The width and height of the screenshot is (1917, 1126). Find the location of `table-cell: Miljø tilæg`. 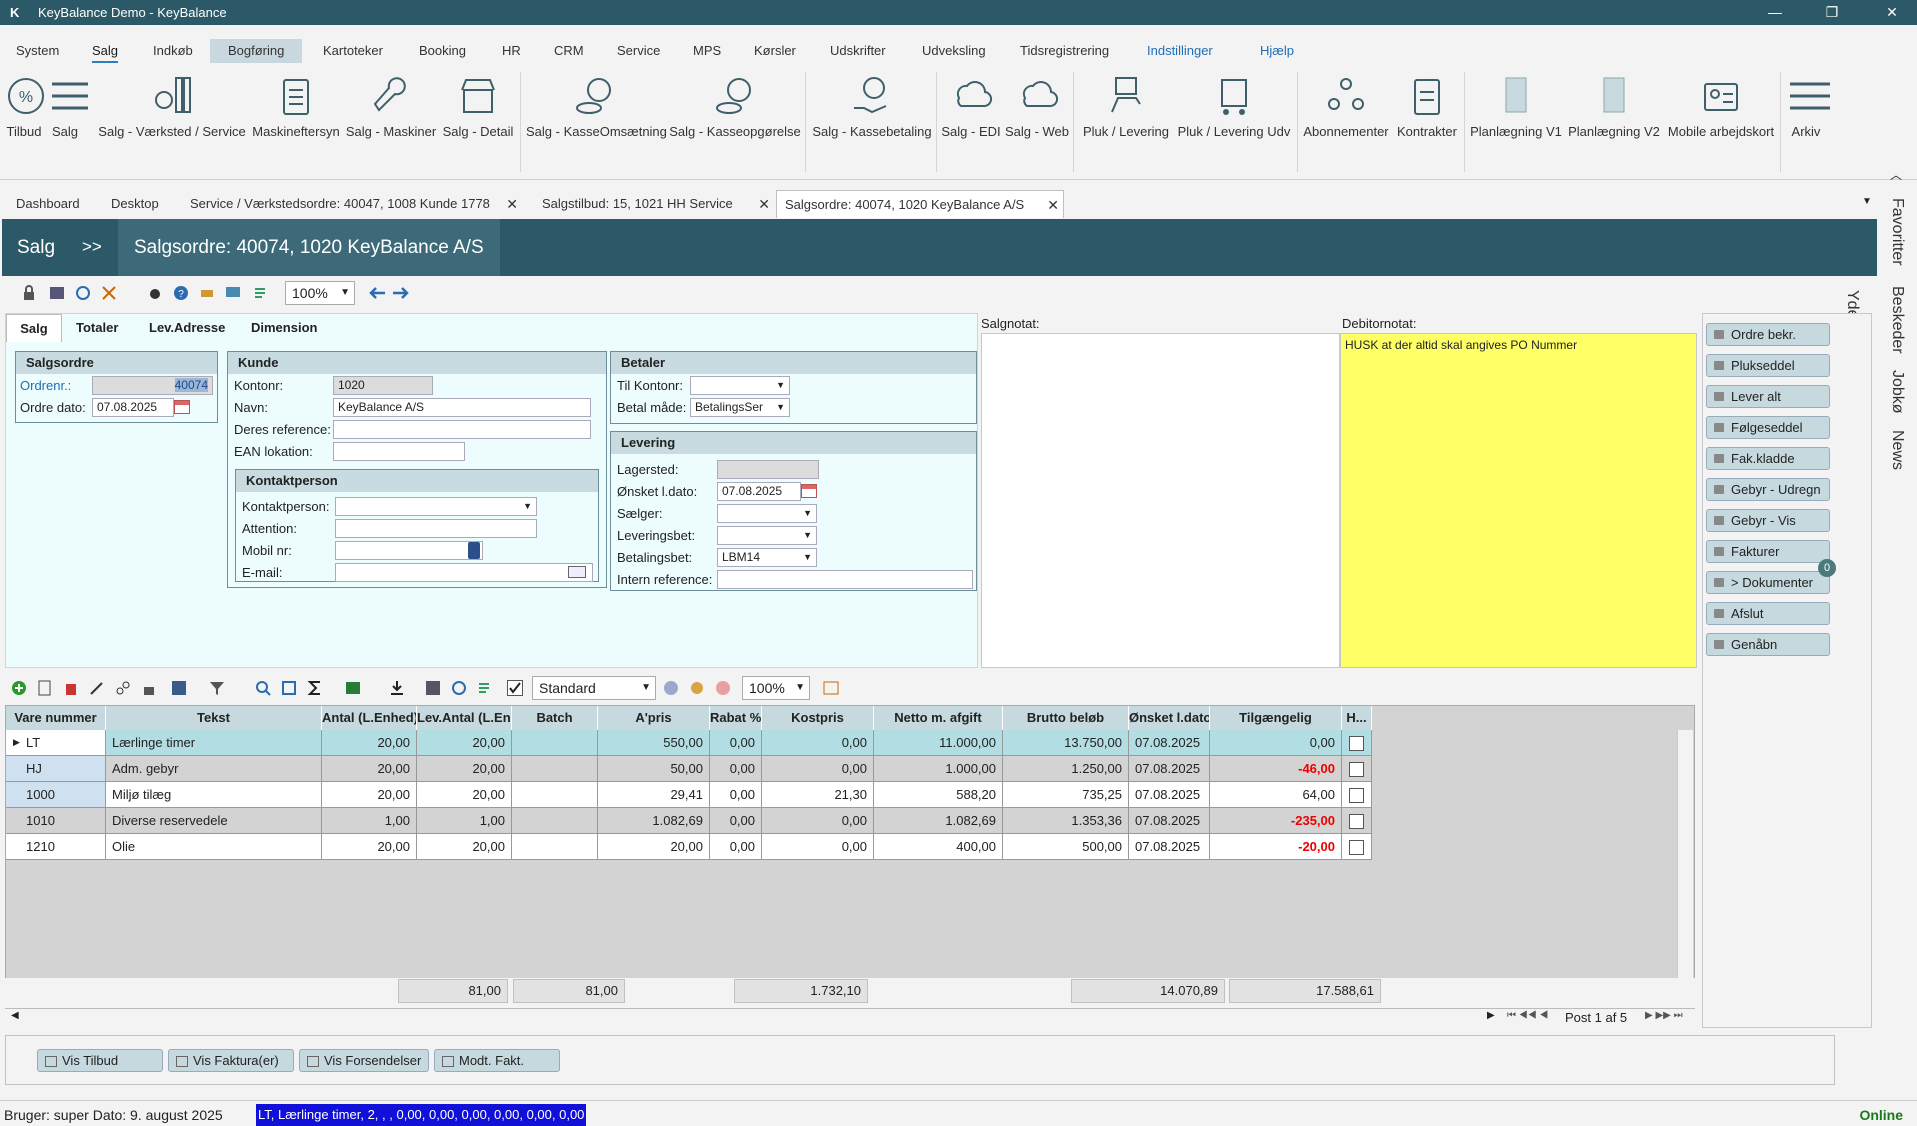

table-cell: Miljø tilæg is located at coordinates (214, 795).